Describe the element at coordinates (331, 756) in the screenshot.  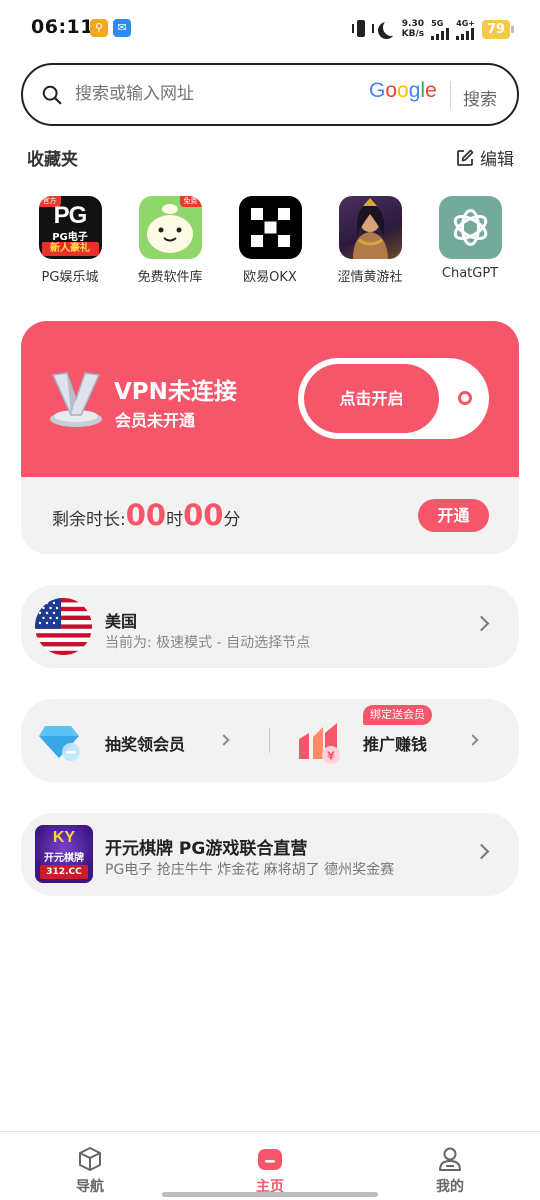
I see `yen-symbol: ¥` at that location.